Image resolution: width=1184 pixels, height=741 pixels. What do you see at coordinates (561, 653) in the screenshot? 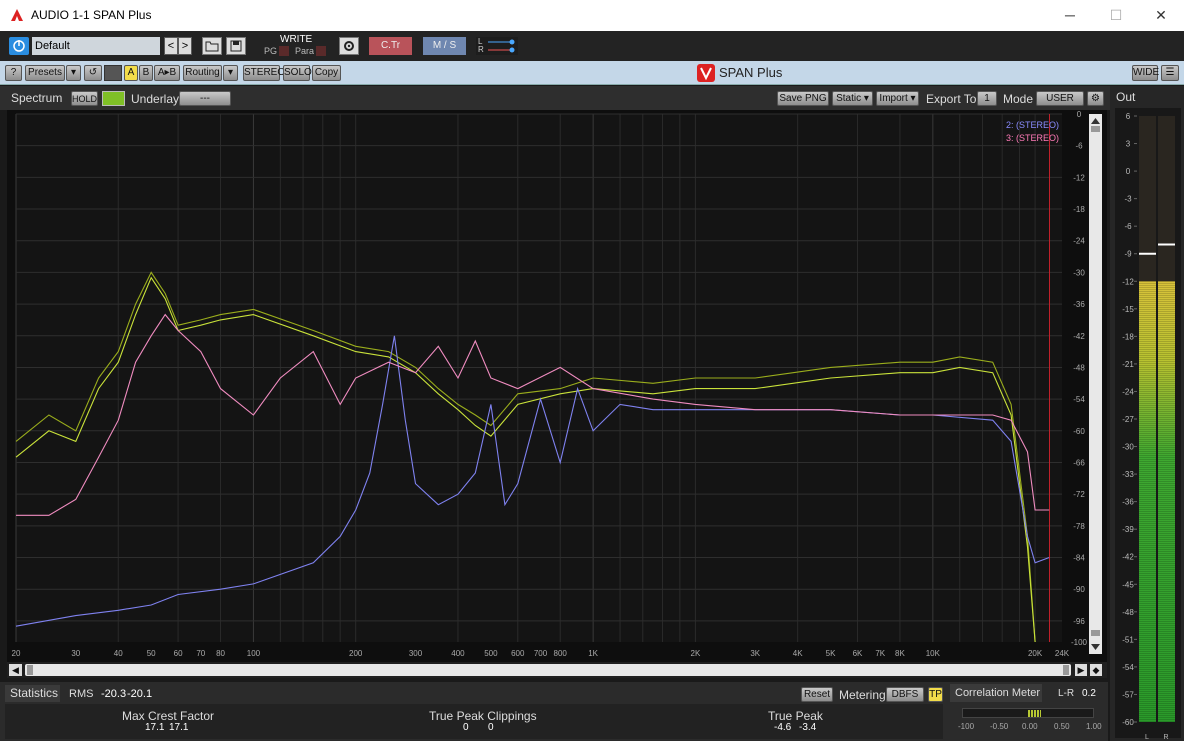
I see `frequency-tick-label: 800` at bounding box center [561, 653].